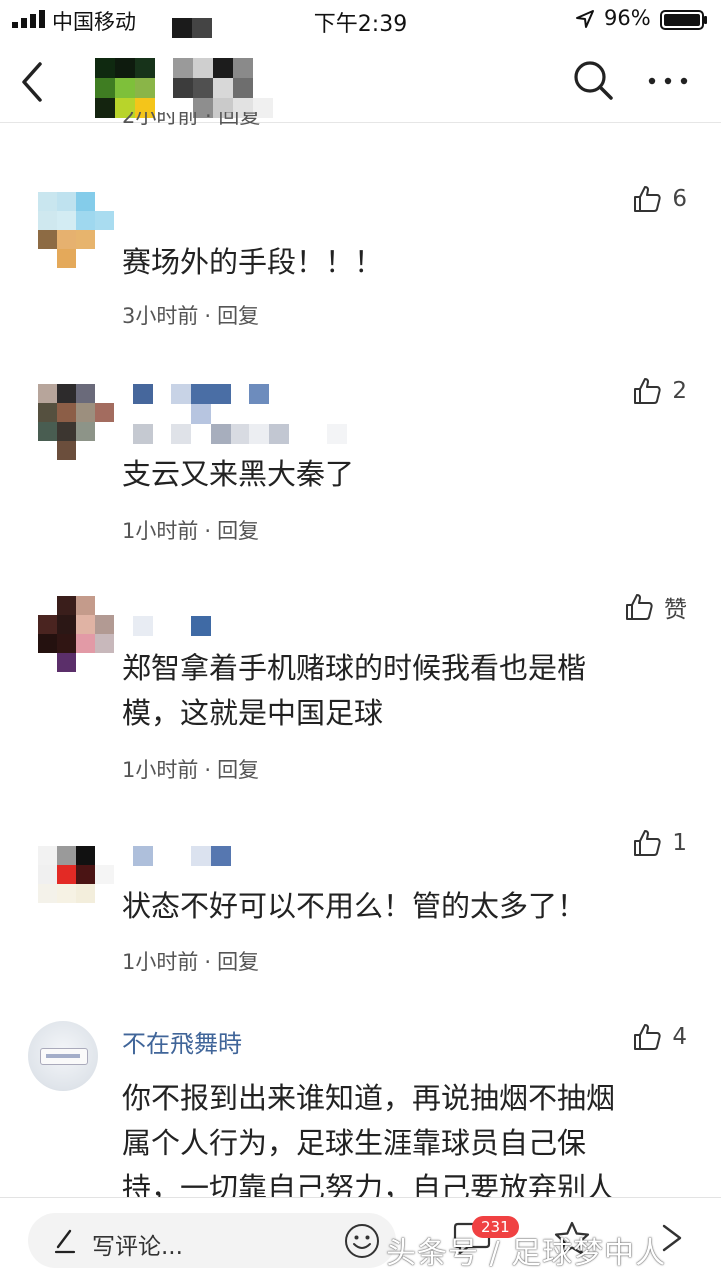 The image size is (721, 1284). What do you see at coordinates (354, 690) in the screenshot?
I see `comment-text: 郑智拿着手机赌球的时候我看也是楷 模，这就是中国足球` at bounding box center [354, 690].